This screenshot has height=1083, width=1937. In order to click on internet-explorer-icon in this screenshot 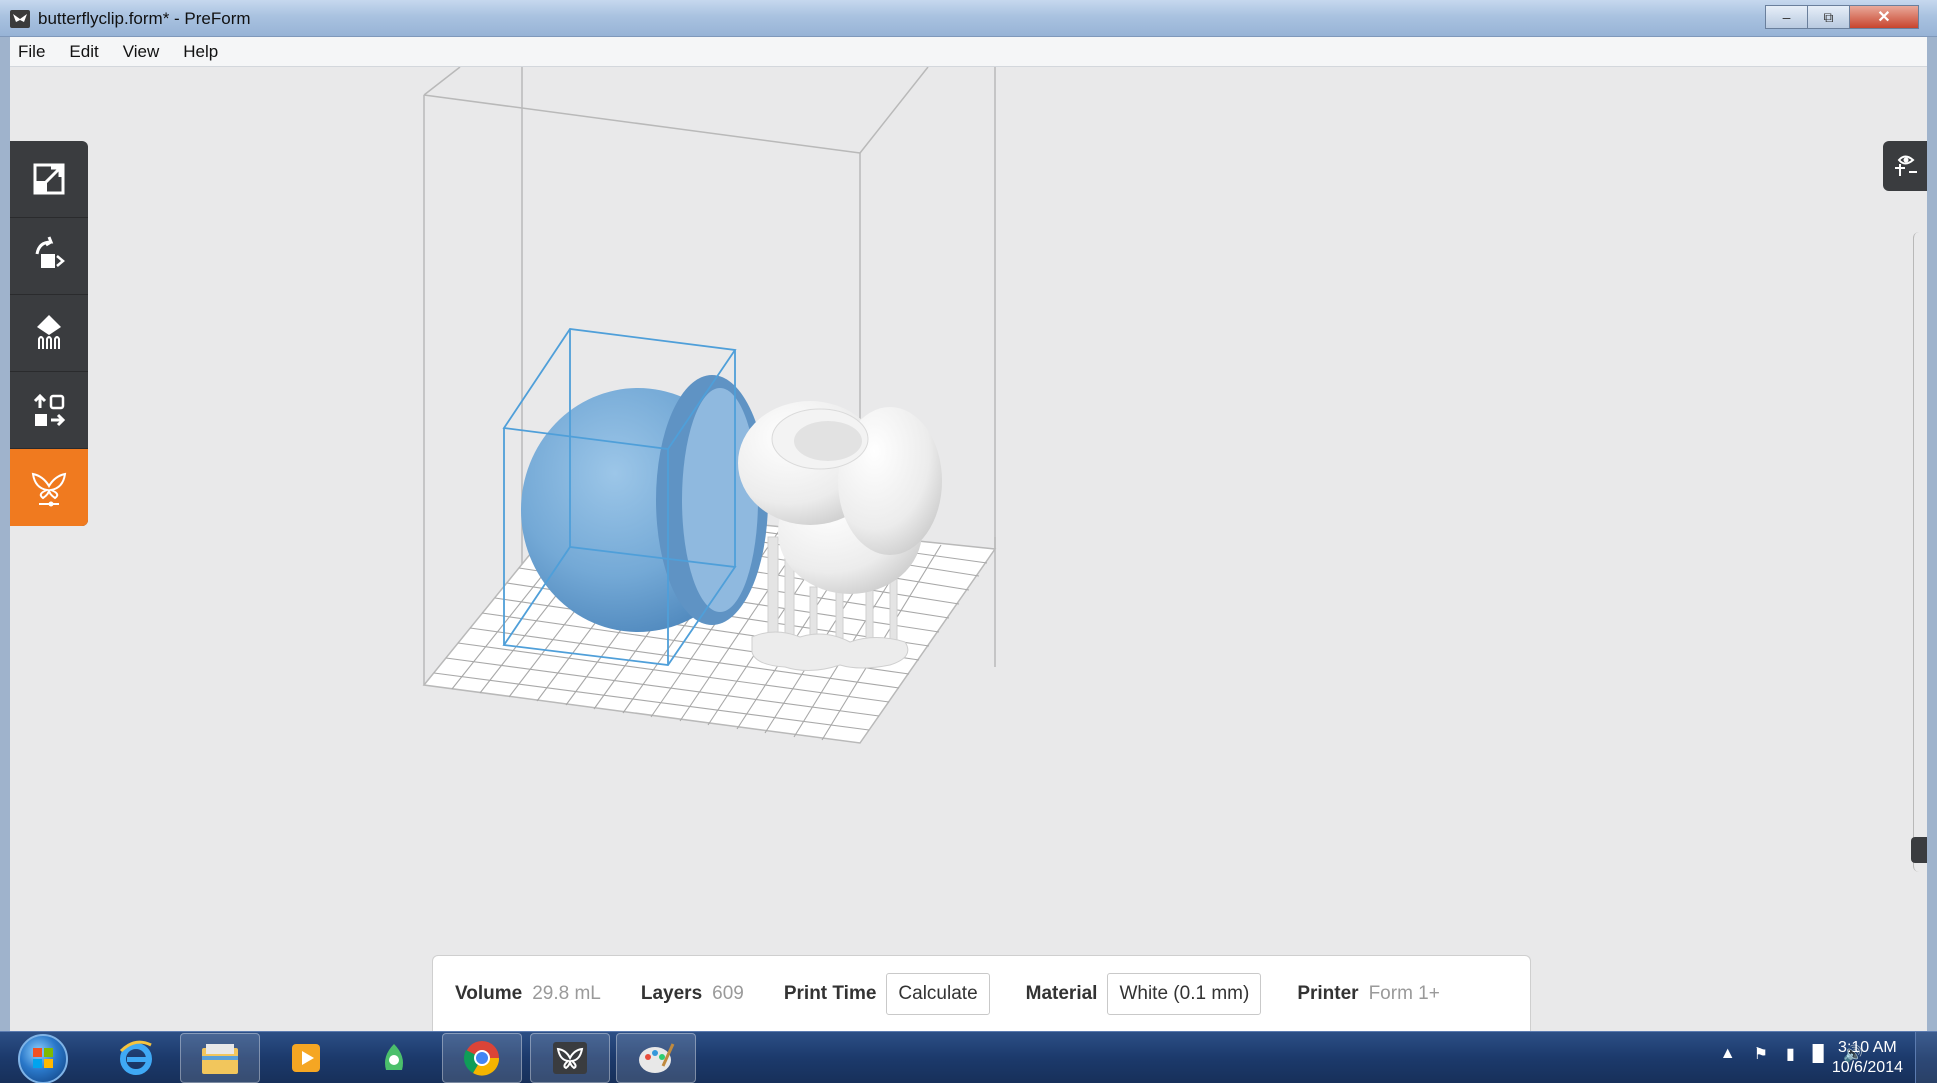, I will do `click(135, 1057)`.